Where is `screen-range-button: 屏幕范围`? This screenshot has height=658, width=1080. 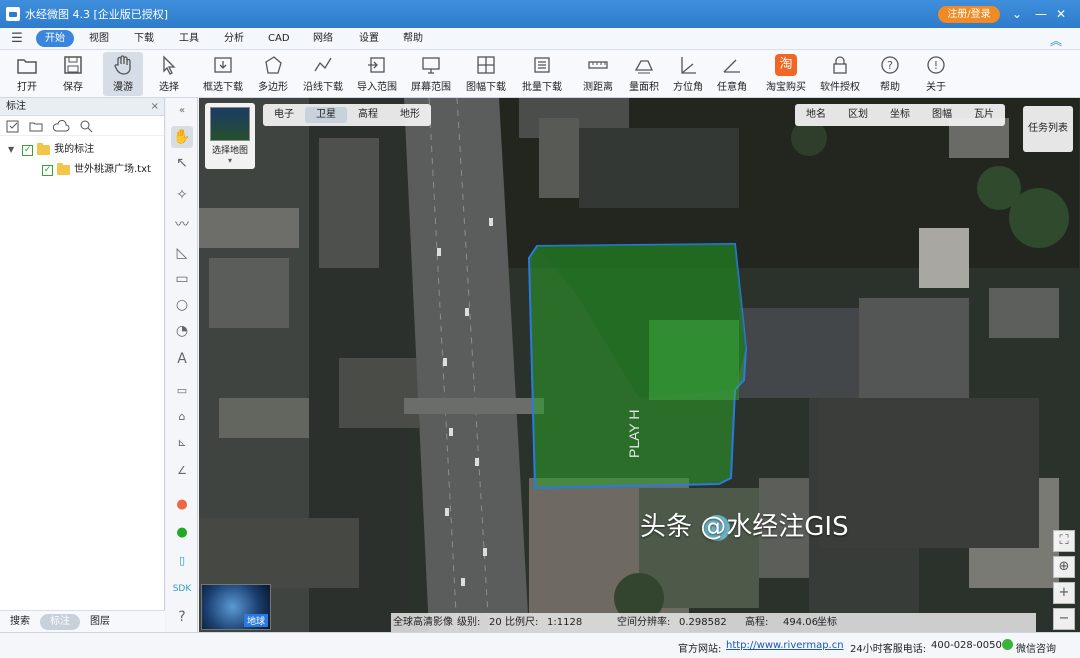 screen-range-button: 屏幕范围 is located at coordinates (431, 74).